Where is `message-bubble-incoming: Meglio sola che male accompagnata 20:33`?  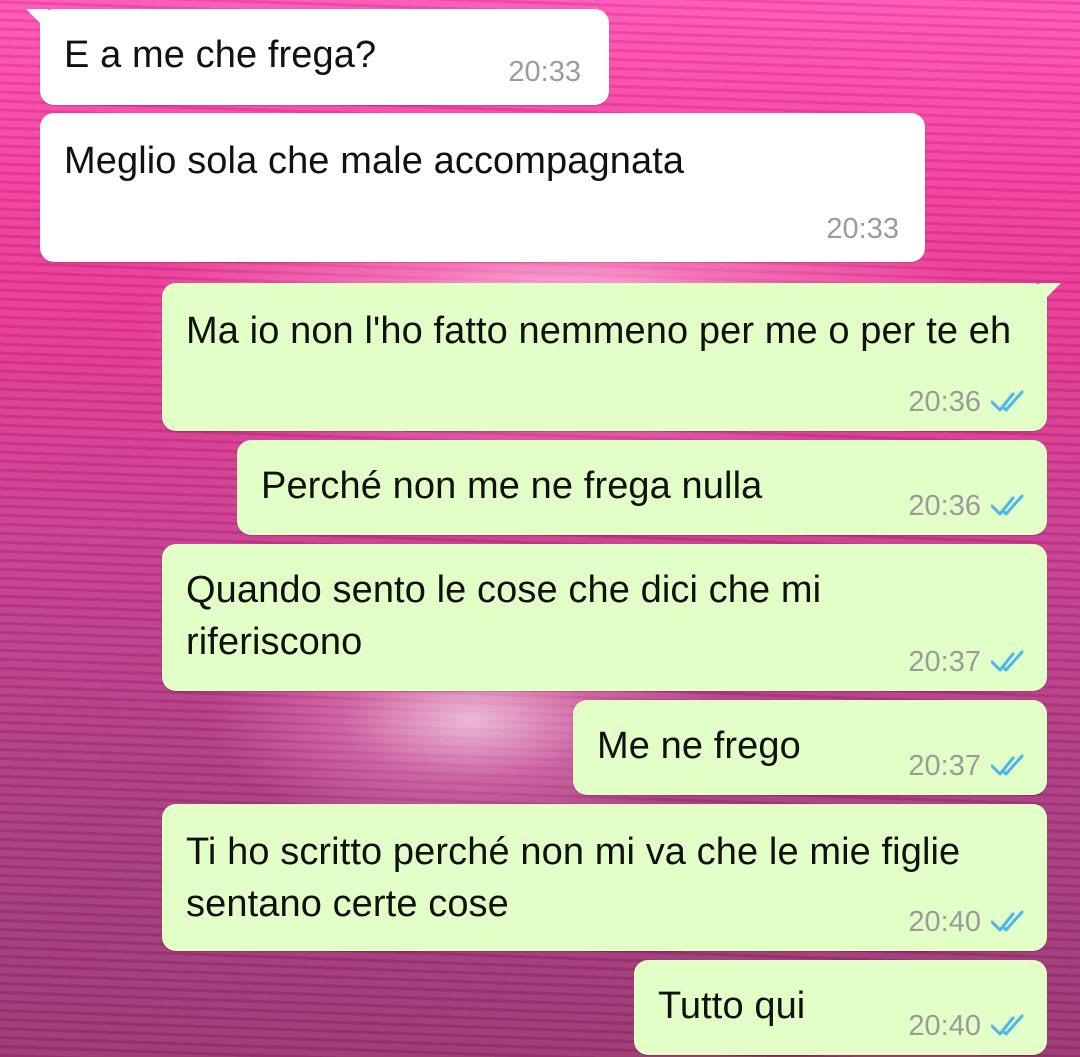 message-bubble-incoming: Meglio sola che male accompagnata 20:33 is located at coordinates (482, 187).